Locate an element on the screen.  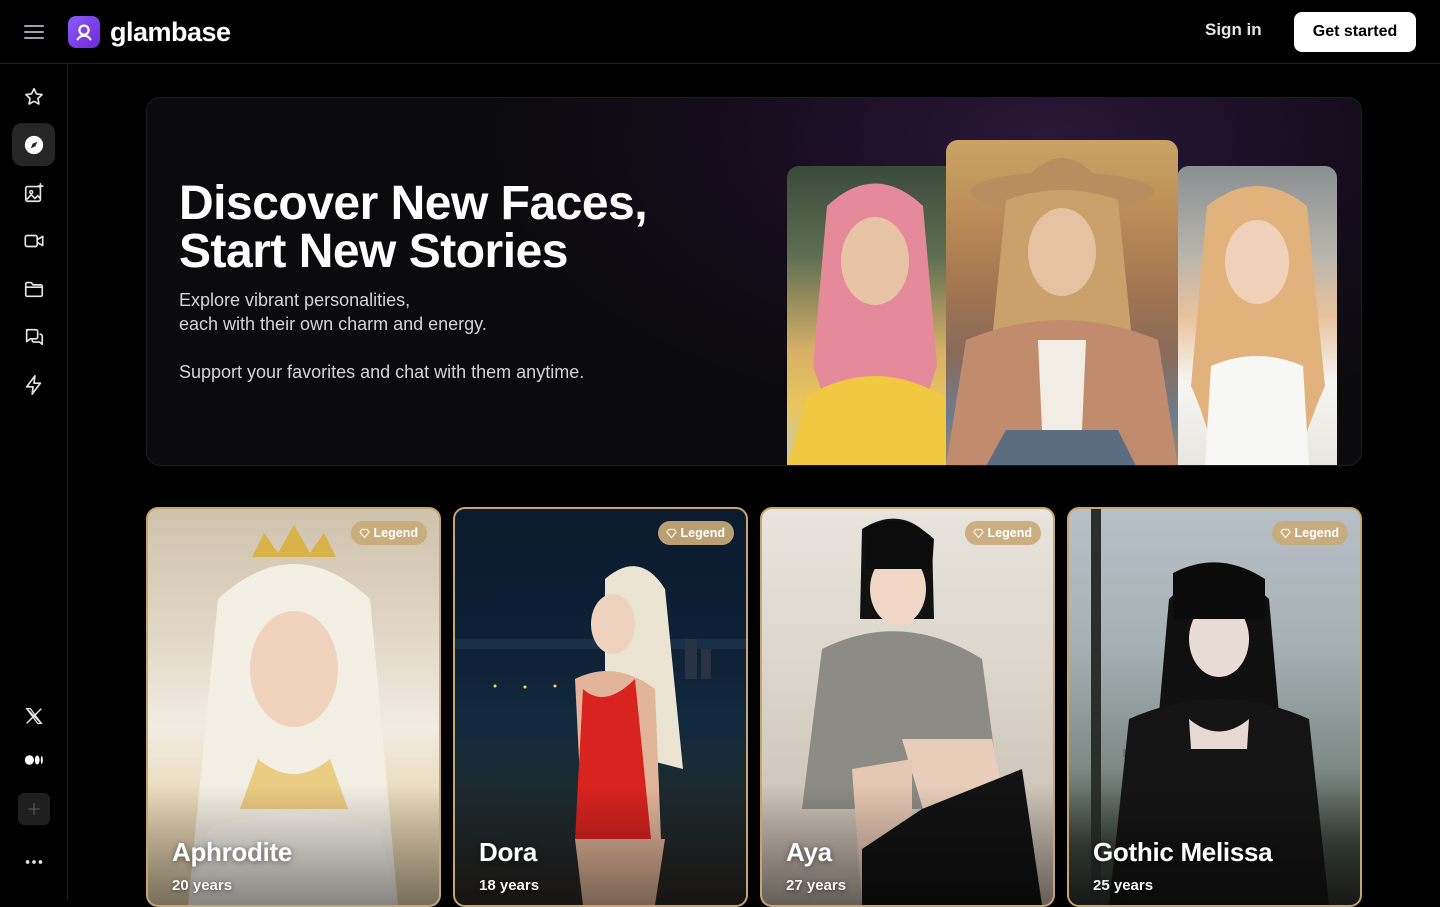
brand-name: glambase is located at coordinates (170, 31).